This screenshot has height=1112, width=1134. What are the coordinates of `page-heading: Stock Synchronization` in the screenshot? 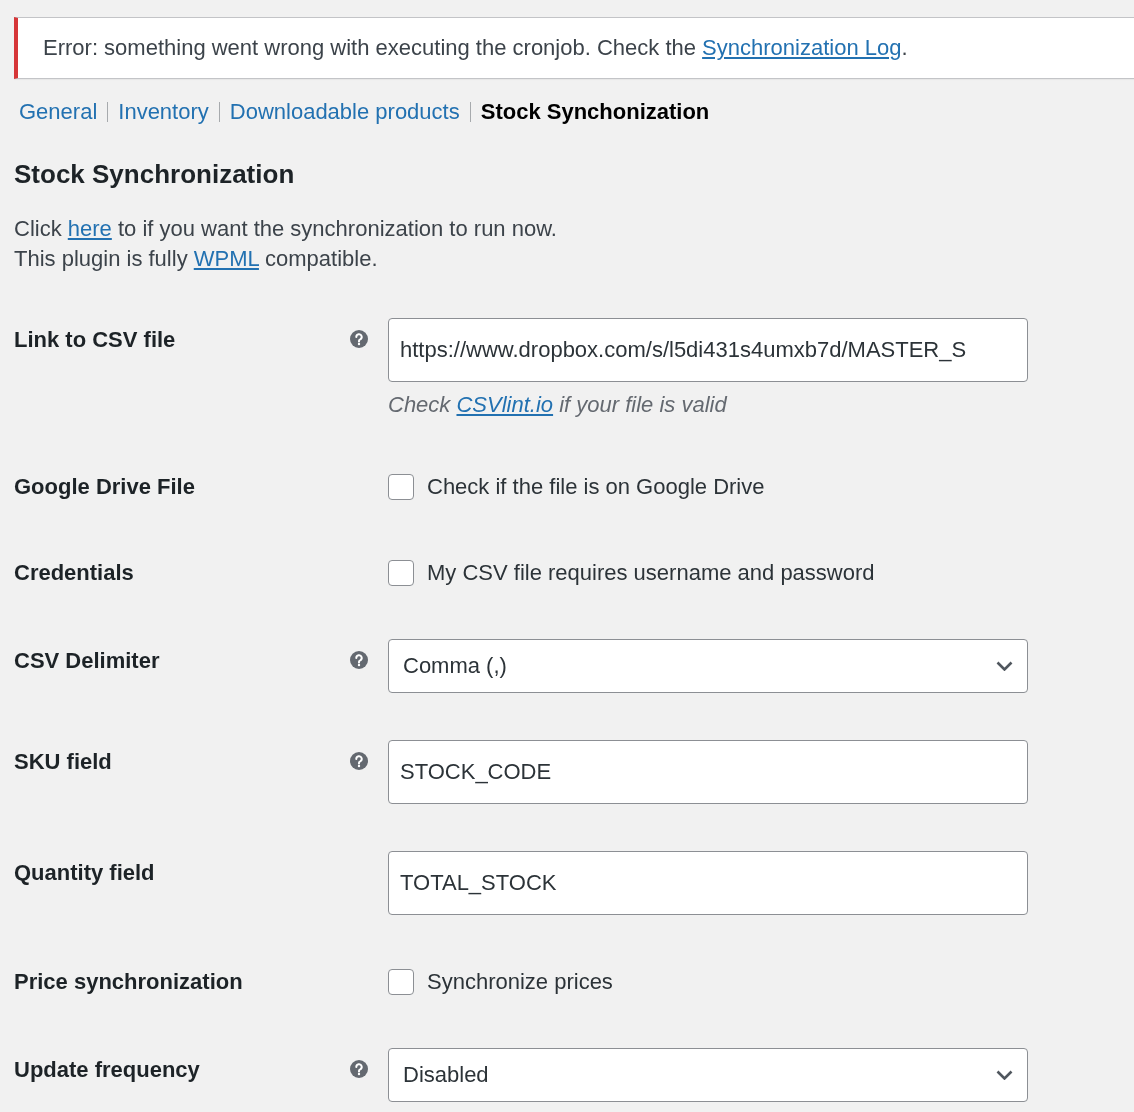 It's located at (155, 174).